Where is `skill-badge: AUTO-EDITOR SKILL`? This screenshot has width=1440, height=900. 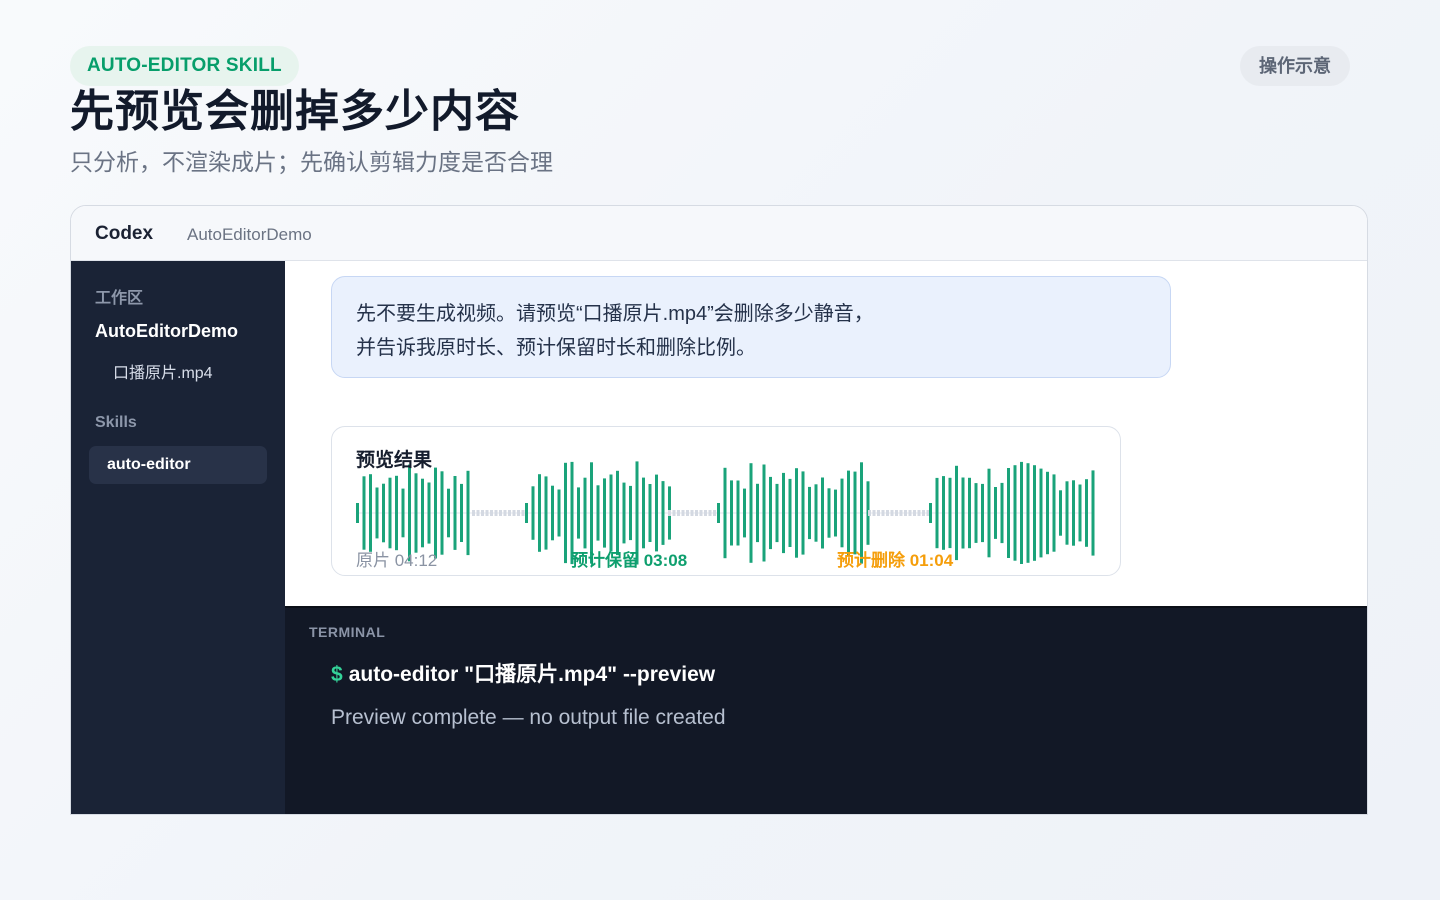
skill-badge: AUTO-EDITOR SKILL is located at coordinates (184, 66).